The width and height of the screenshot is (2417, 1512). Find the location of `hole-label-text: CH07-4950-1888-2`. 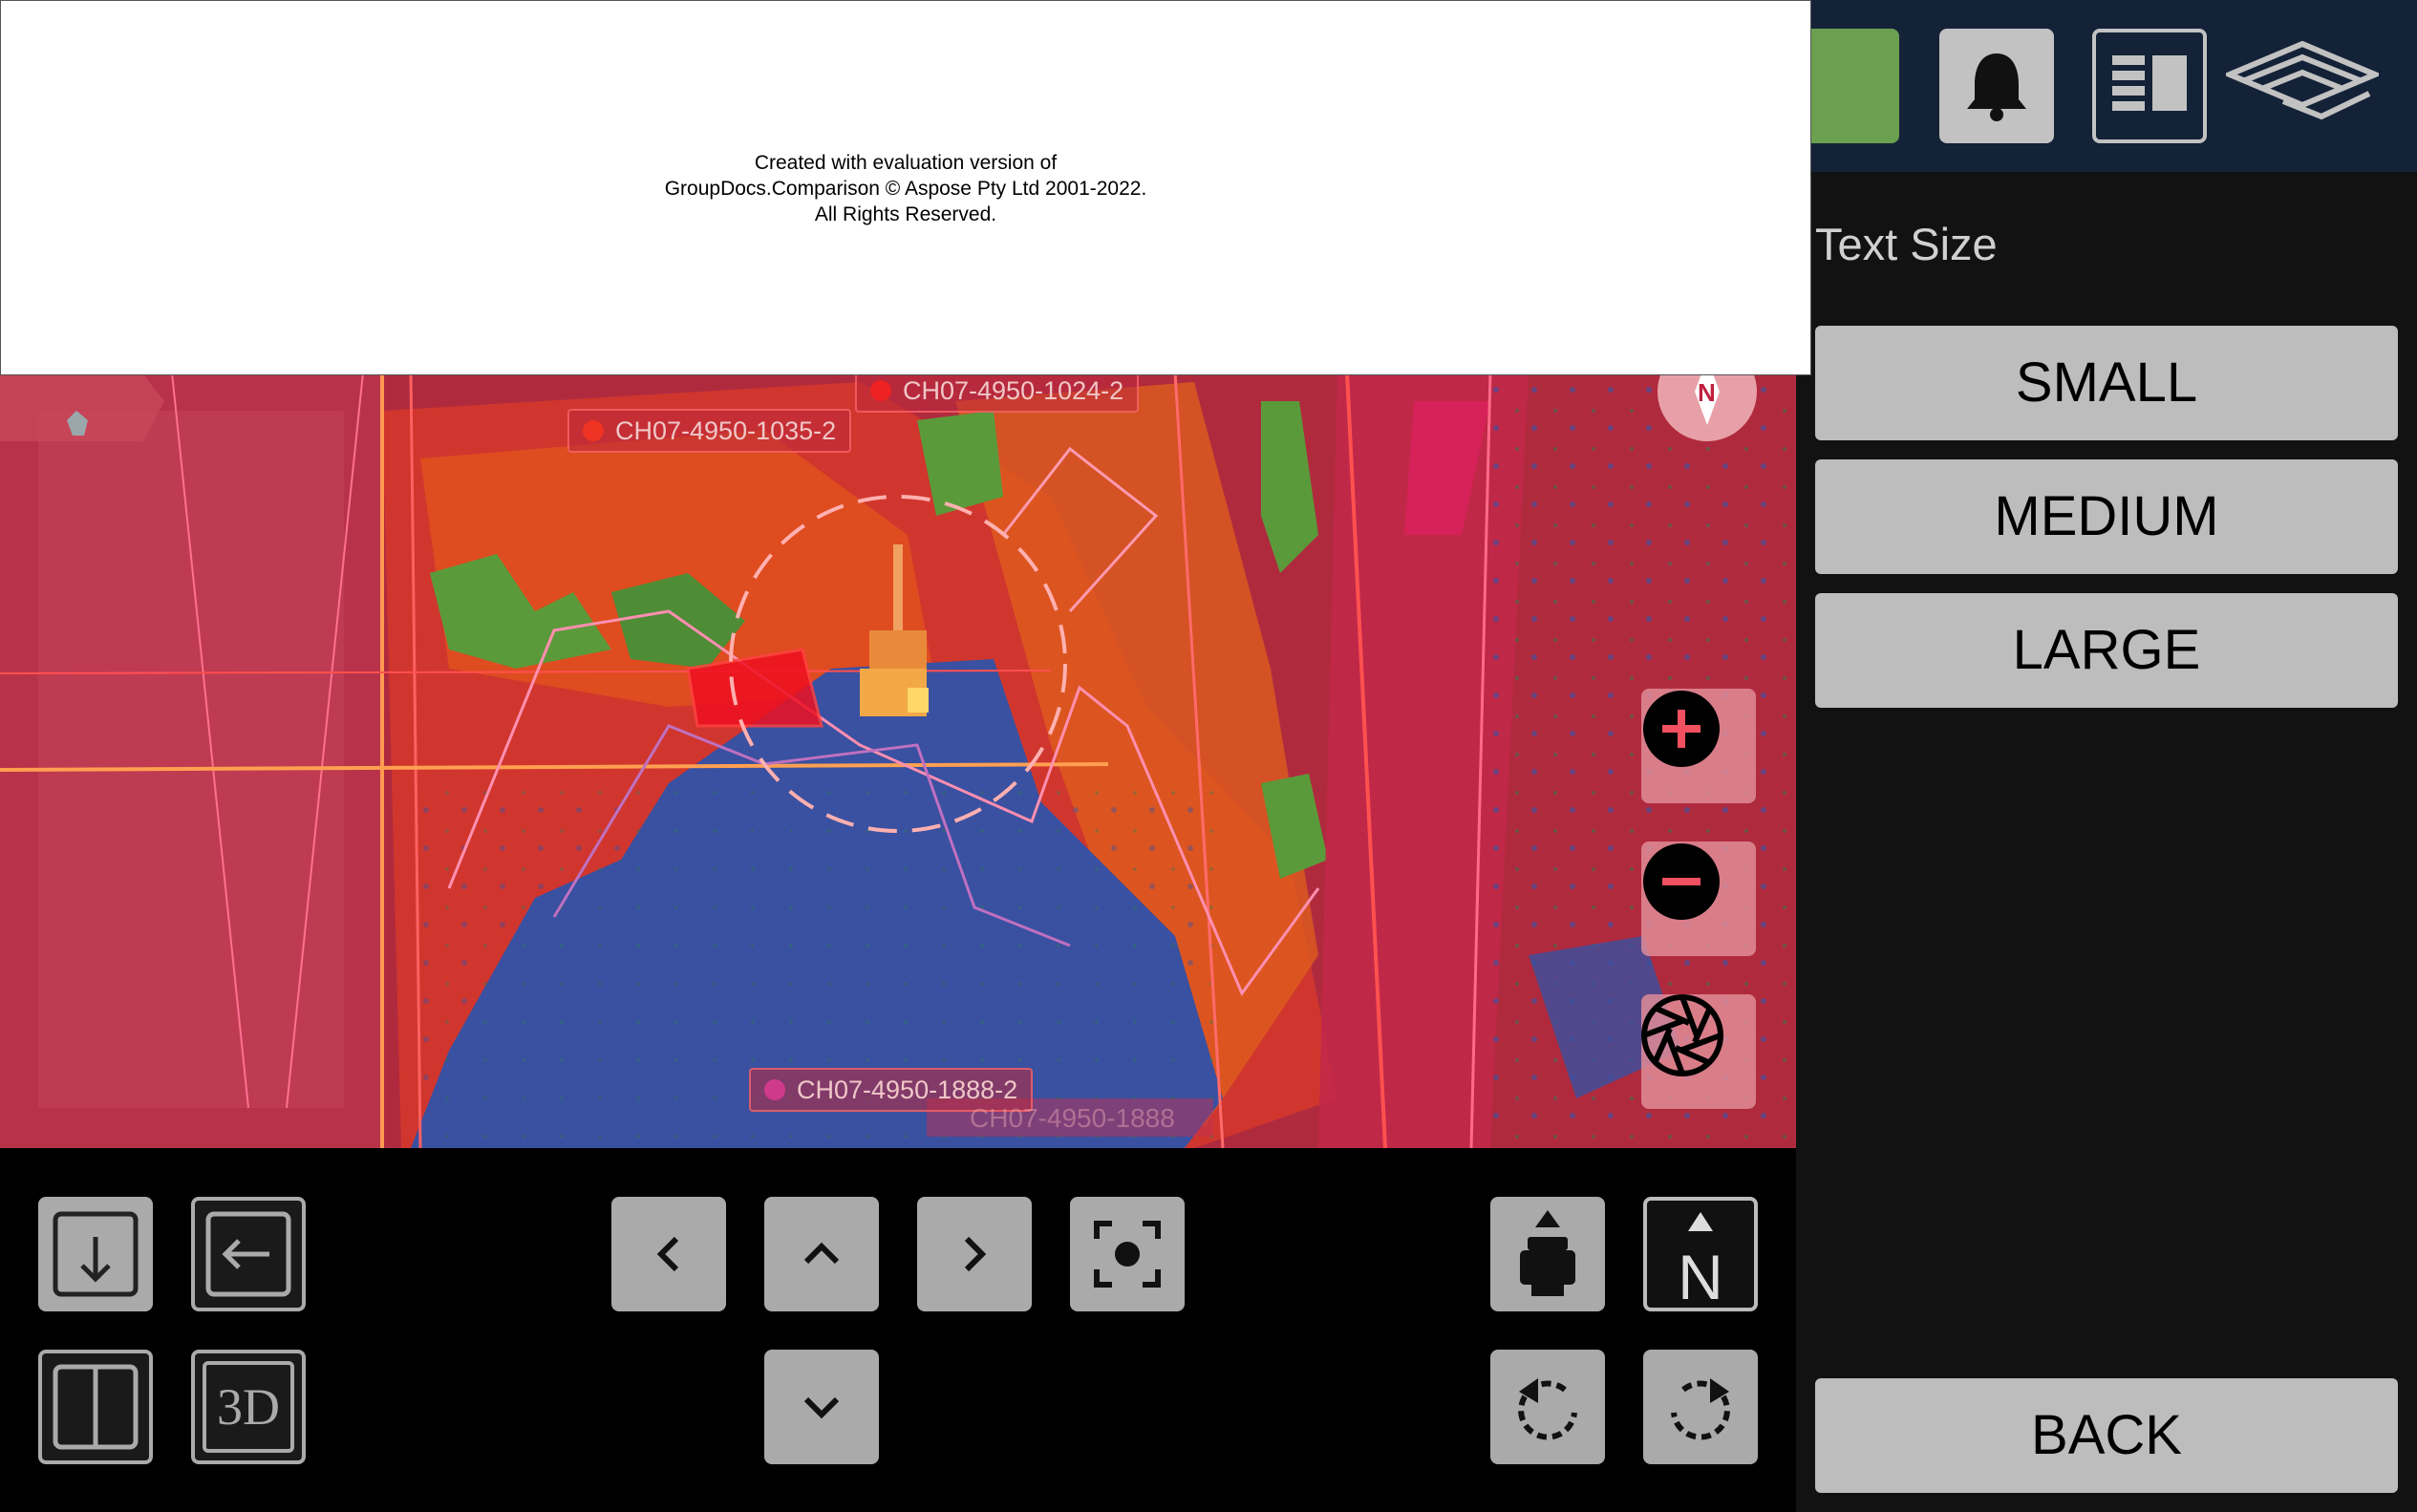

hole-label-text: CH07-4950-1888-2 is located at coordinates (908, 1089).